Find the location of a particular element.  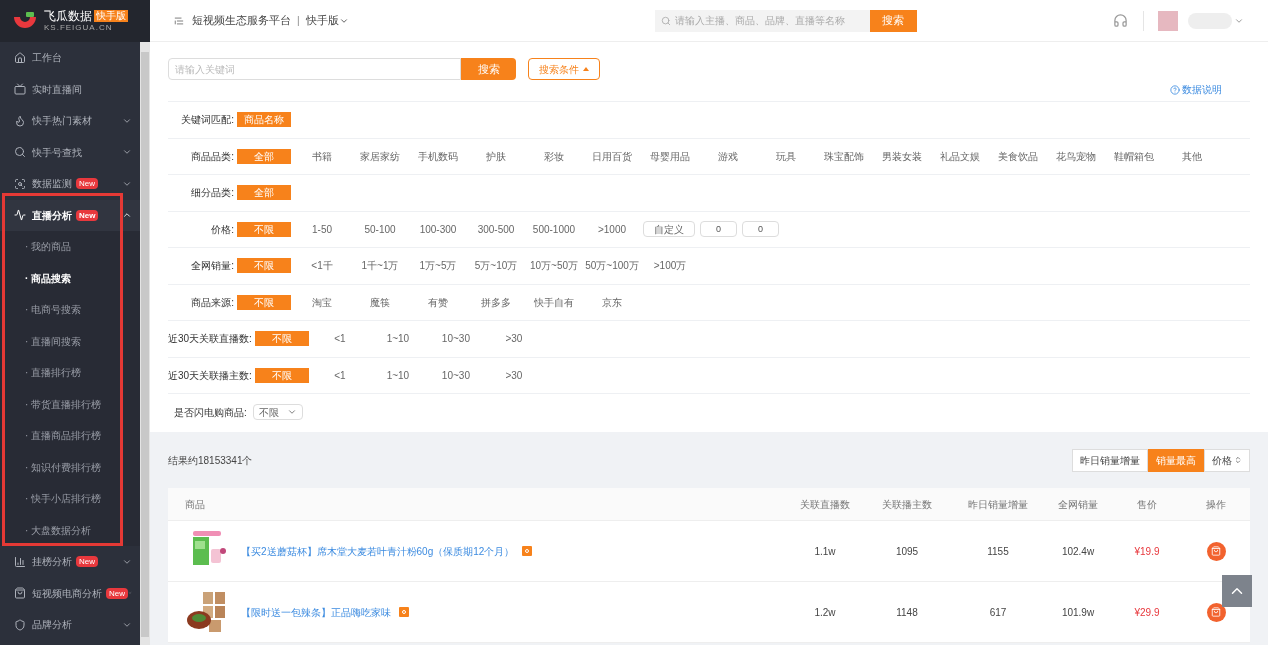

filter-option: 家居家纺 is located at coordinates (380, 156).